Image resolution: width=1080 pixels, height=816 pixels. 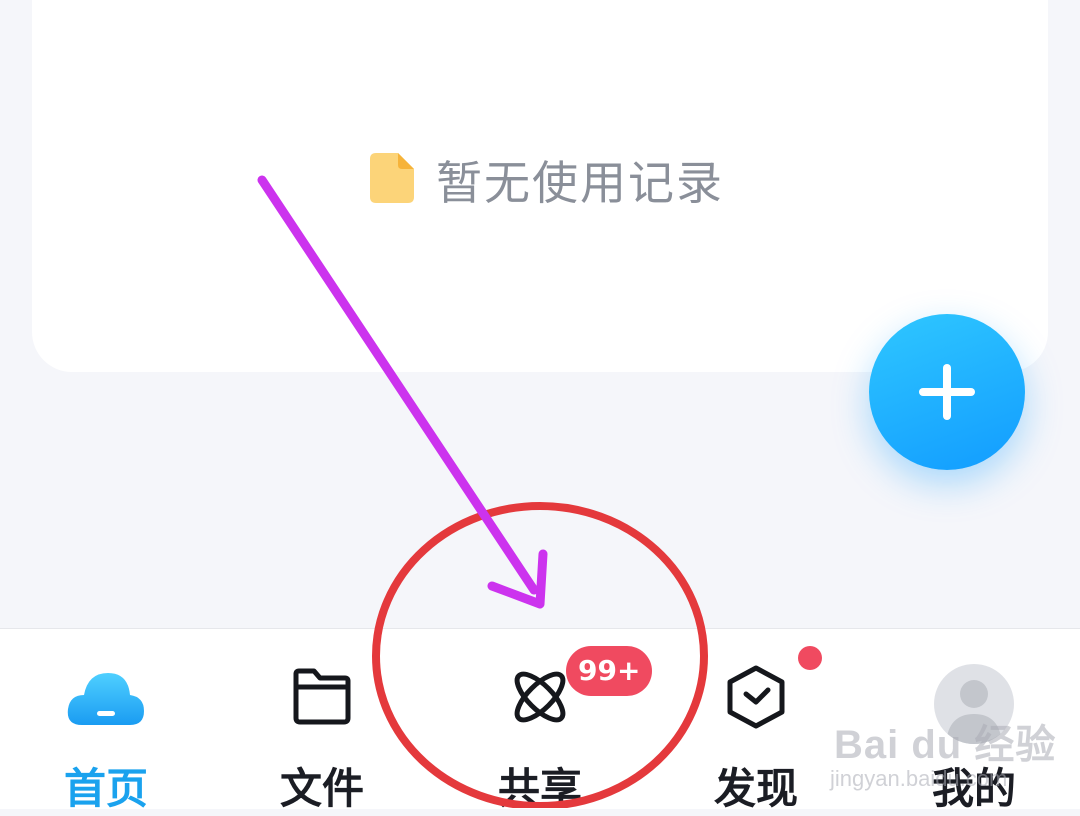 I want to click on tab-files: 文件, so click(x=322, y=721).